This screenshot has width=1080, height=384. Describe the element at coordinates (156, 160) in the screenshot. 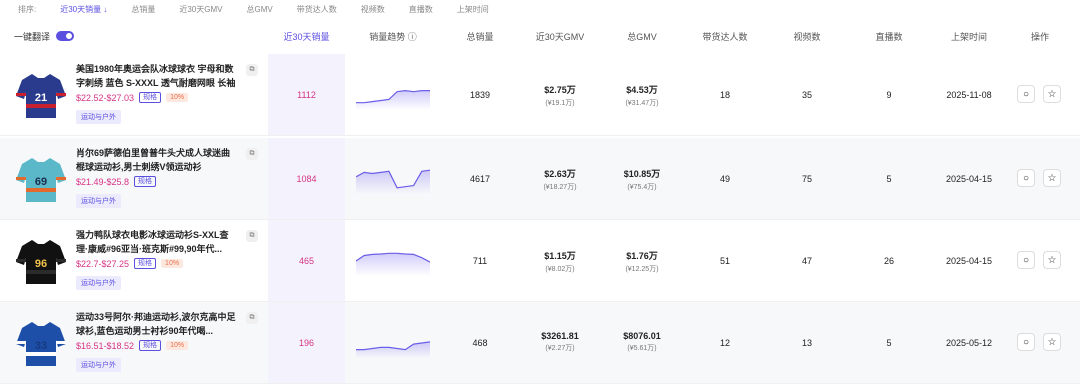

I see `product-title: 肖尔69萨德伯里曾普牛头犬成人球迷曲棍球运动衫,男士刺绣V领运动衫` at that location.